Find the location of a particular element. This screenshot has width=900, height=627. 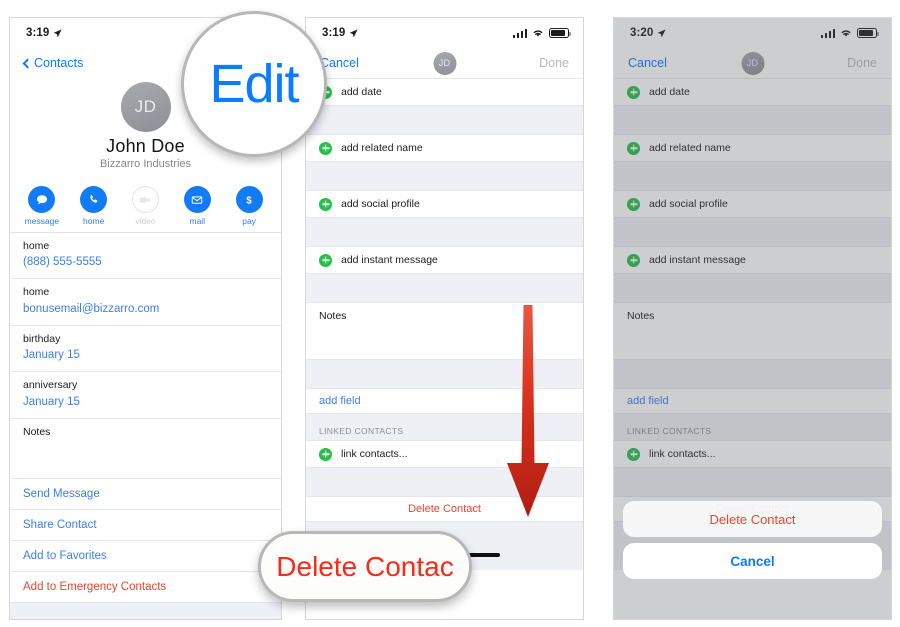

action-sheet-cancel-group: Cancel is located at coordinates (752, 561).